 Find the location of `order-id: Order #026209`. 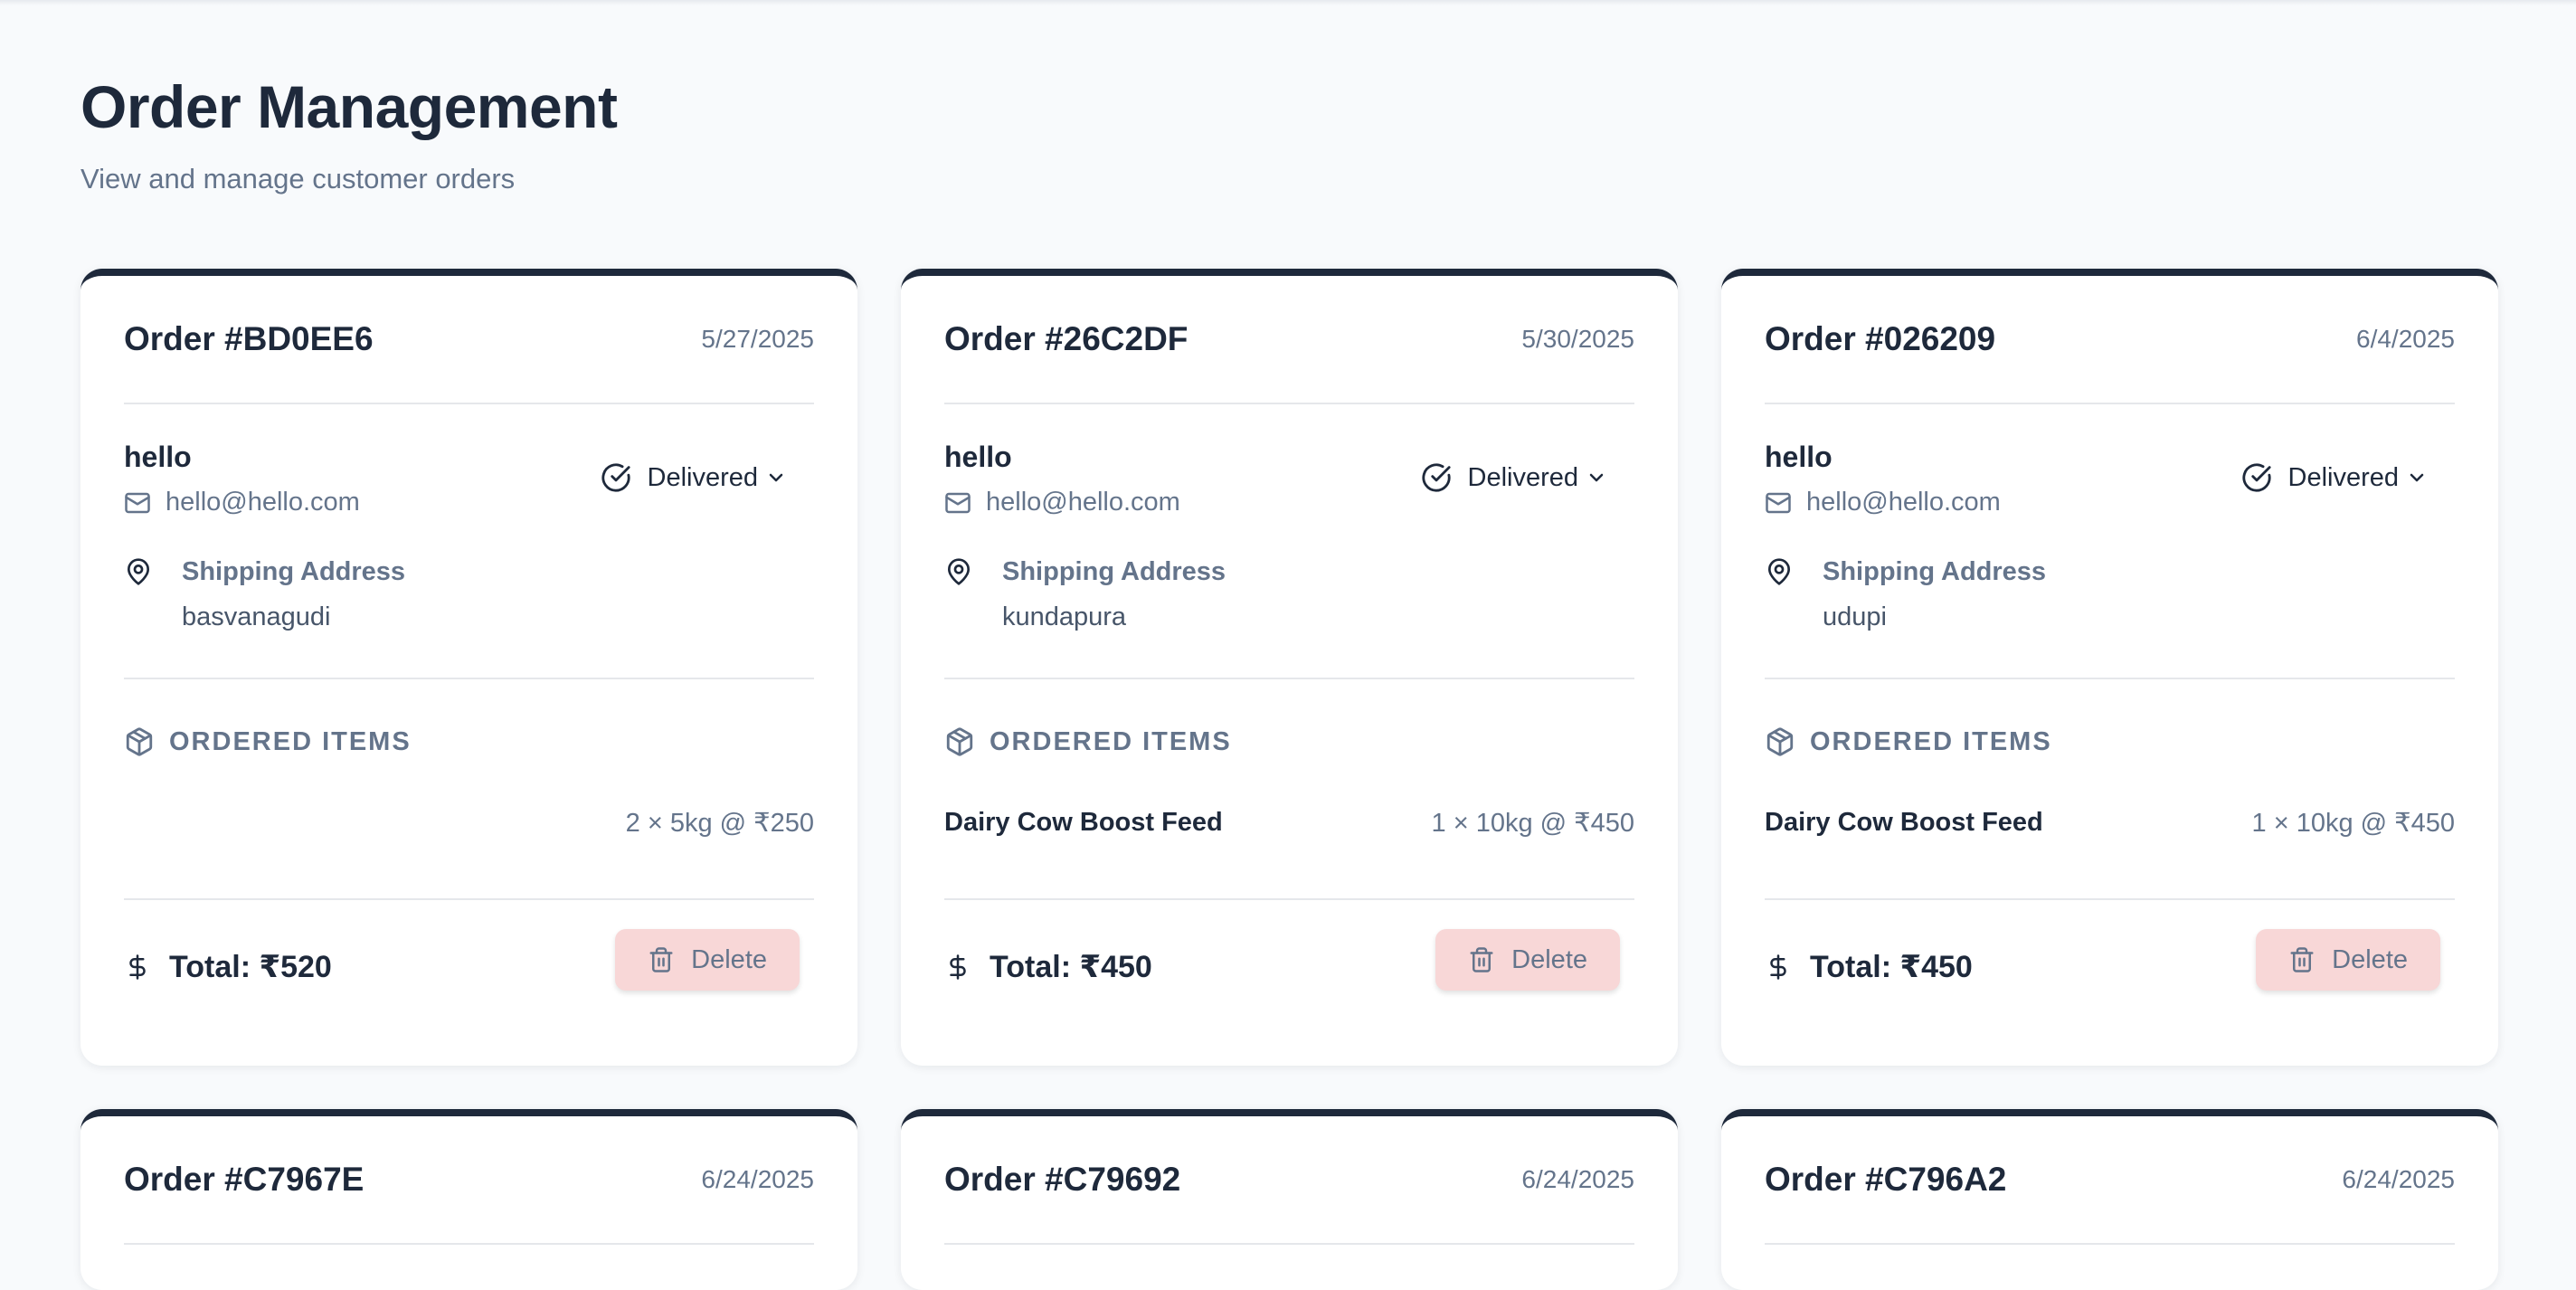

order-id: Order #026209 is located at coordinates (1880, 338).